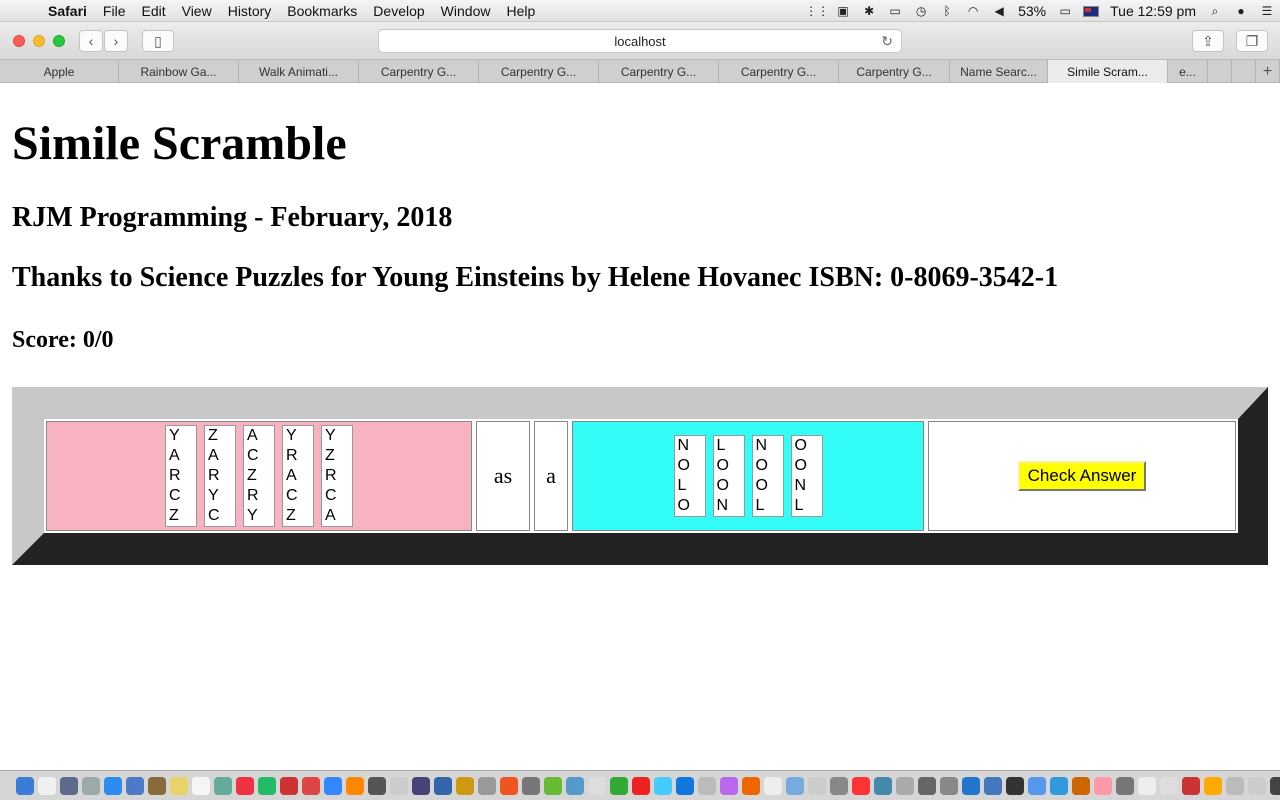 The image size is (1280, 800). What do you see at coordinates (398, 11) in the screenshot?
I see `menu-develop: Develop` at bounding box center [398, 11].